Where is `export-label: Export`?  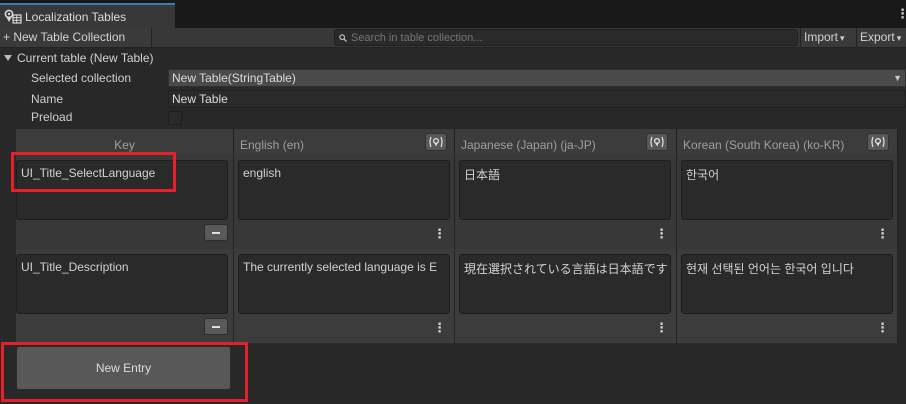
export-label: Export is located at coordinates (877, 37).